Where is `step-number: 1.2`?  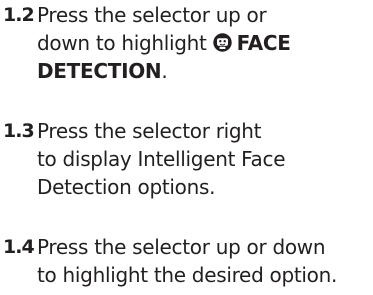 step-number: 1.2 is located at coordinates (19, 15).